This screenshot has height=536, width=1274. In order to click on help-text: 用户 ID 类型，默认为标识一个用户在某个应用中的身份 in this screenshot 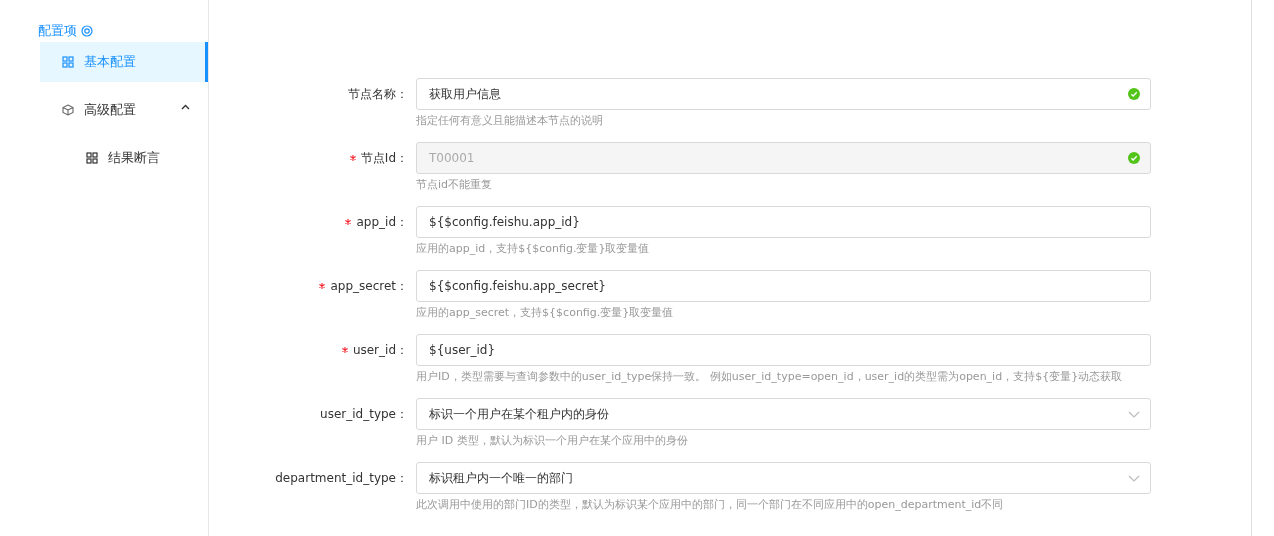, I will do `click(552, 440)`.